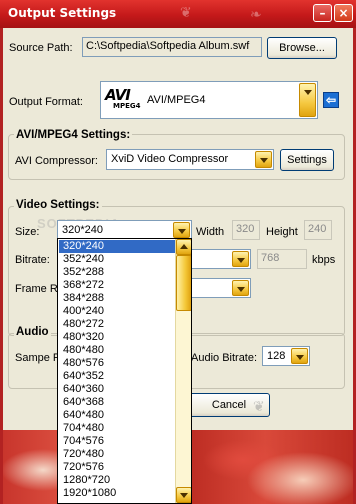  What do you see at coordinates (117, 493) in the screenshot?
I see `size-option: 1920*1080` at bounding box center [117, 493].